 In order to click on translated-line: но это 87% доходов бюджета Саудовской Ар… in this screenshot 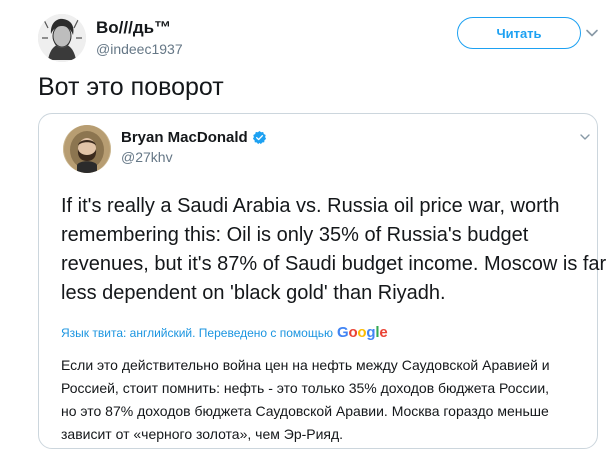, I will do `click(305, 411)`.